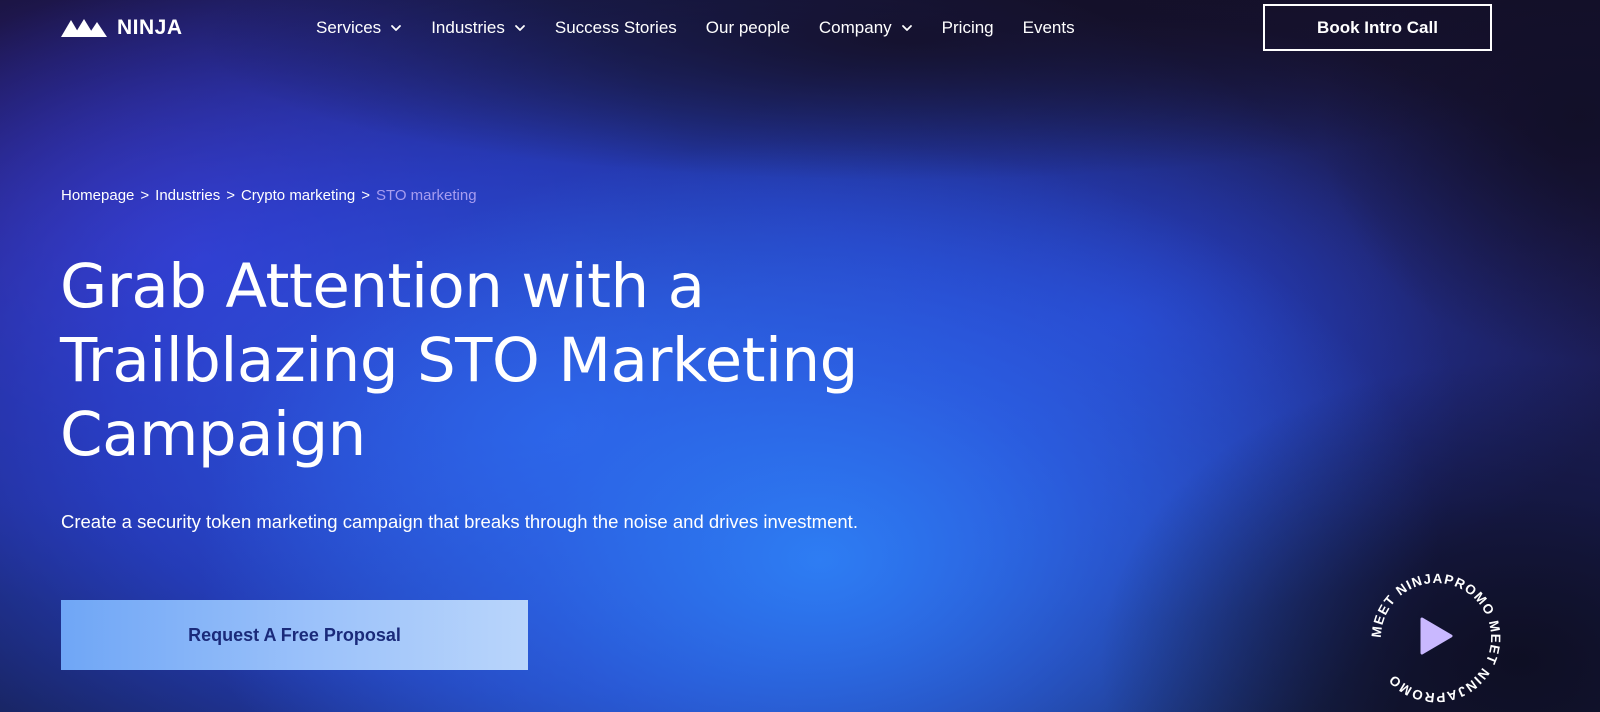 The height and width of the screenshot is (712, 1600). What do you see at coordinates (426, 195) in the screenshot?
I see `breadcrumb-current: STO marketing` at bounding box center [426, 195].